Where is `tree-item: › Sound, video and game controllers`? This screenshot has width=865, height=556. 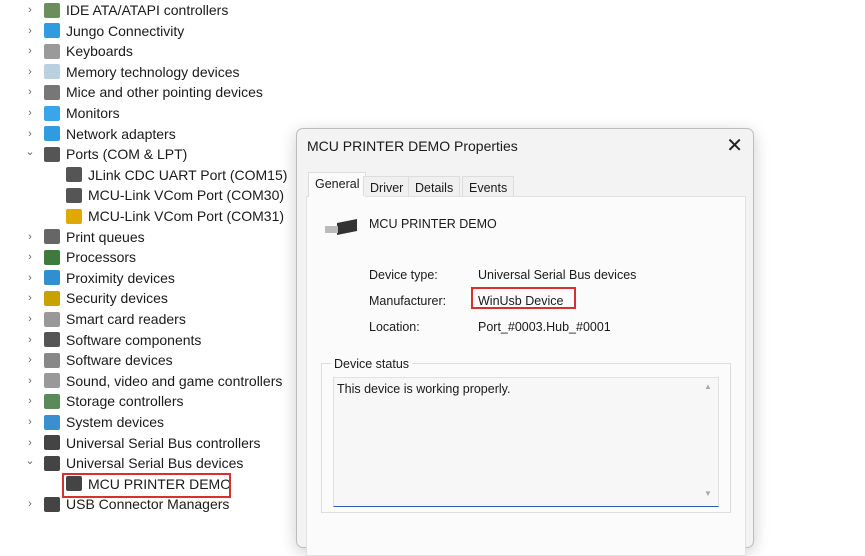
tree-item: › Sound, video and game controllers is located at coordinates (145, 381).